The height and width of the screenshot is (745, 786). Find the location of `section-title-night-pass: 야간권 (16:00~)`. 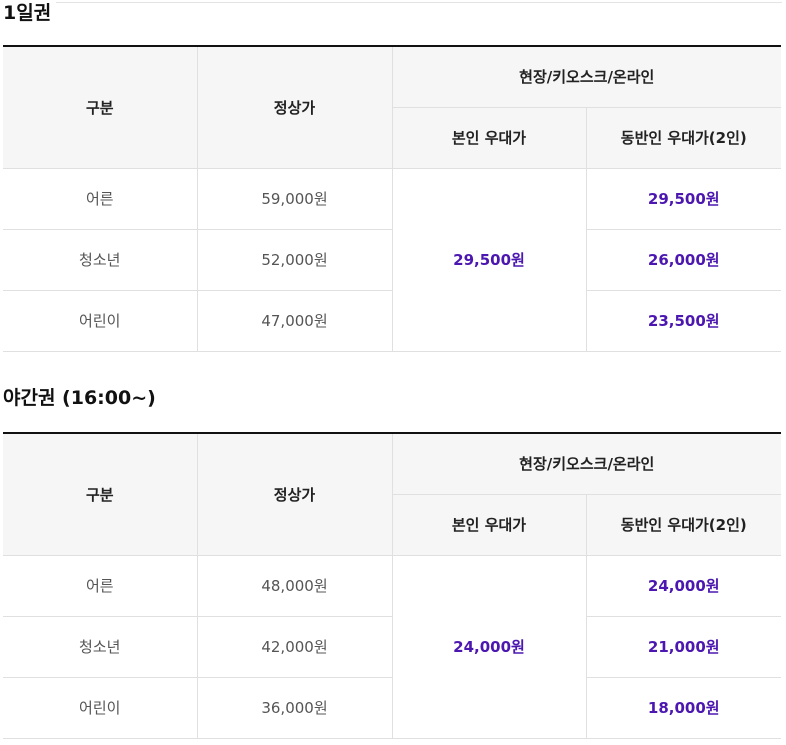

section-title-night-pass: 야간권 (16:00~) is located at coordinates (79, 398).